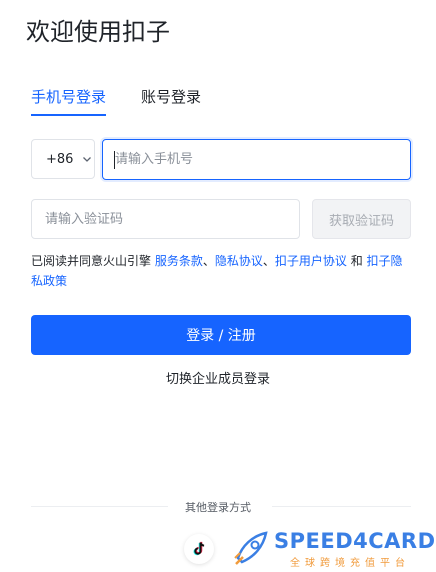 This screenshot has width=436, height=572. I want to click on watermark-brand: SPEED4CARD, so click(355, 541).